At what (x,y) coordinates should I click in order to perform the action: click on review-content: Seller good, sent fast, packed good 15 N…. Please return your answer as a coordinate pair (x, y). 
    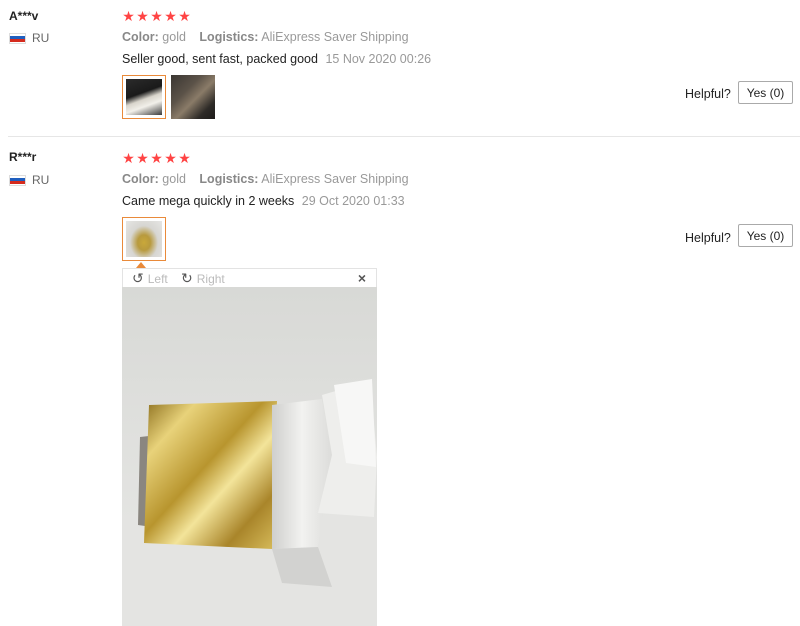
    Looking at the image, I should click on (276, 59).